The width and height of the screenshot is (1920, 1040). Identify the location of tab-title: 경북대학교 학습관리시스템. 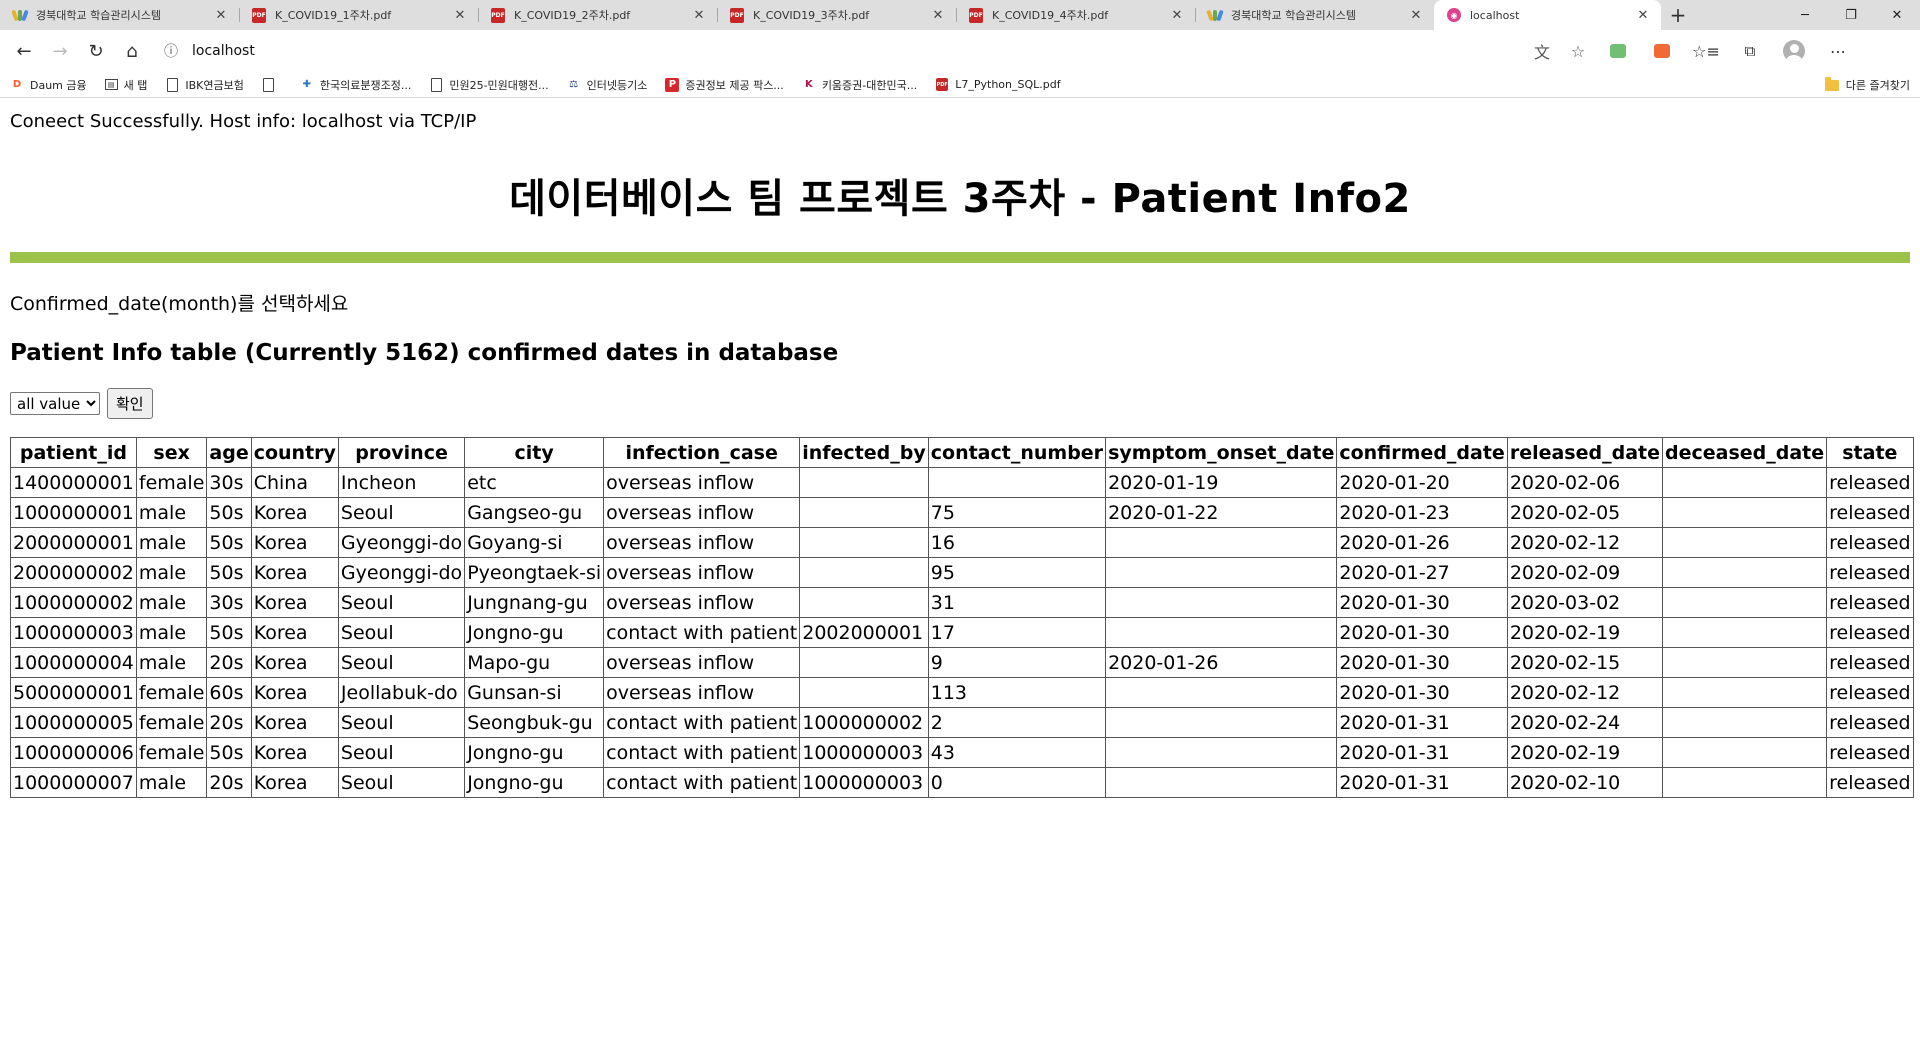
(98, 15).